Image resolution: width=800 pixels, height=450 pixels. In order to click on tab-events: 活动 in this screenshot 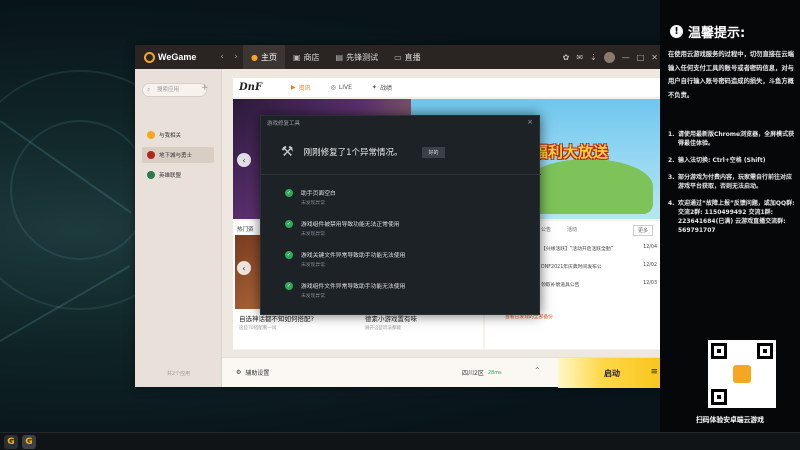, I will do `click(572, 229)`.